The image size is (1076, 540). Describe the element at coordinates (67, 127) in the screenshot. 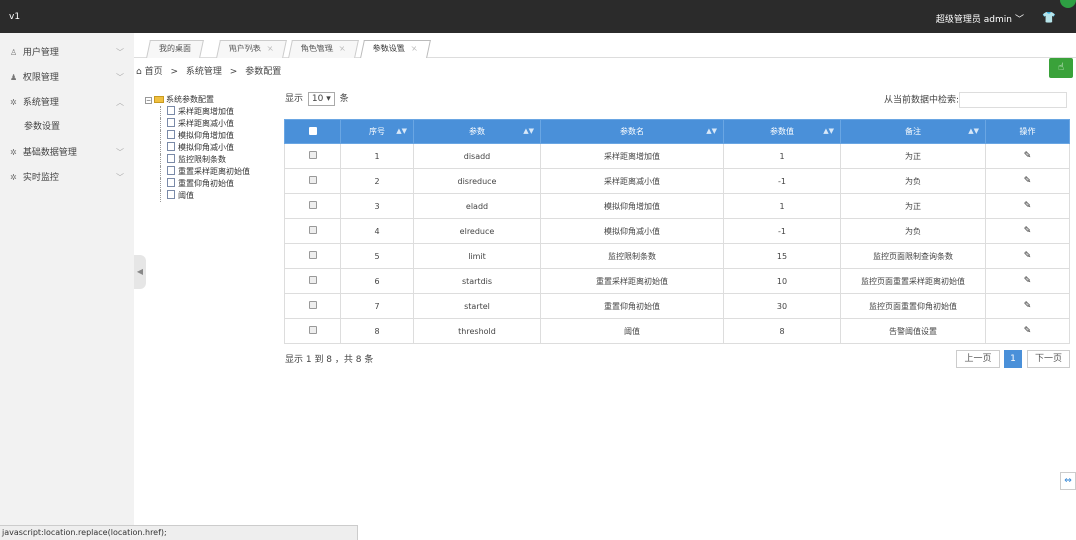

I see `sidebar-subitem-param-settings: 参数设置` at that location.